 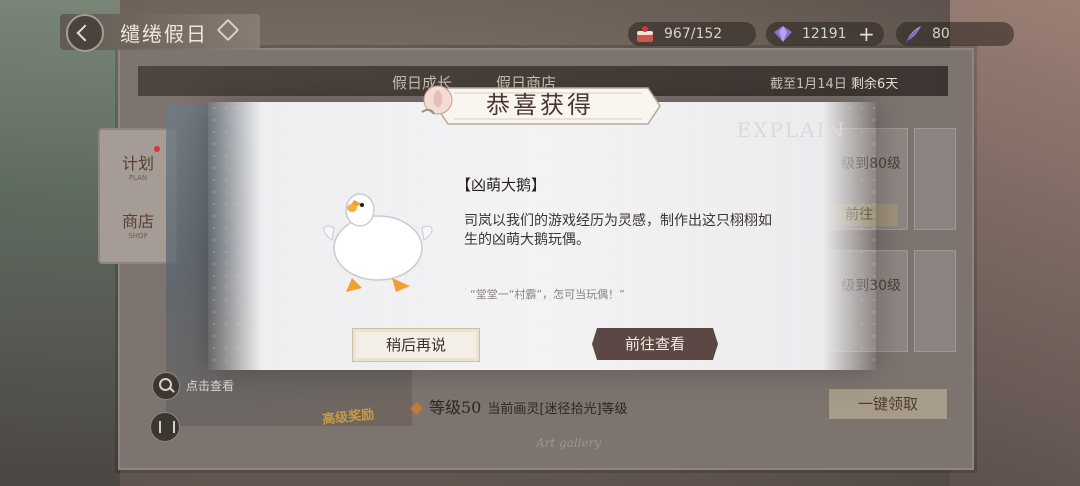 What do you see at coordinates (941, 34) in the screenshot?
I see `feather-count: 80` at bounding box center [941, 34].